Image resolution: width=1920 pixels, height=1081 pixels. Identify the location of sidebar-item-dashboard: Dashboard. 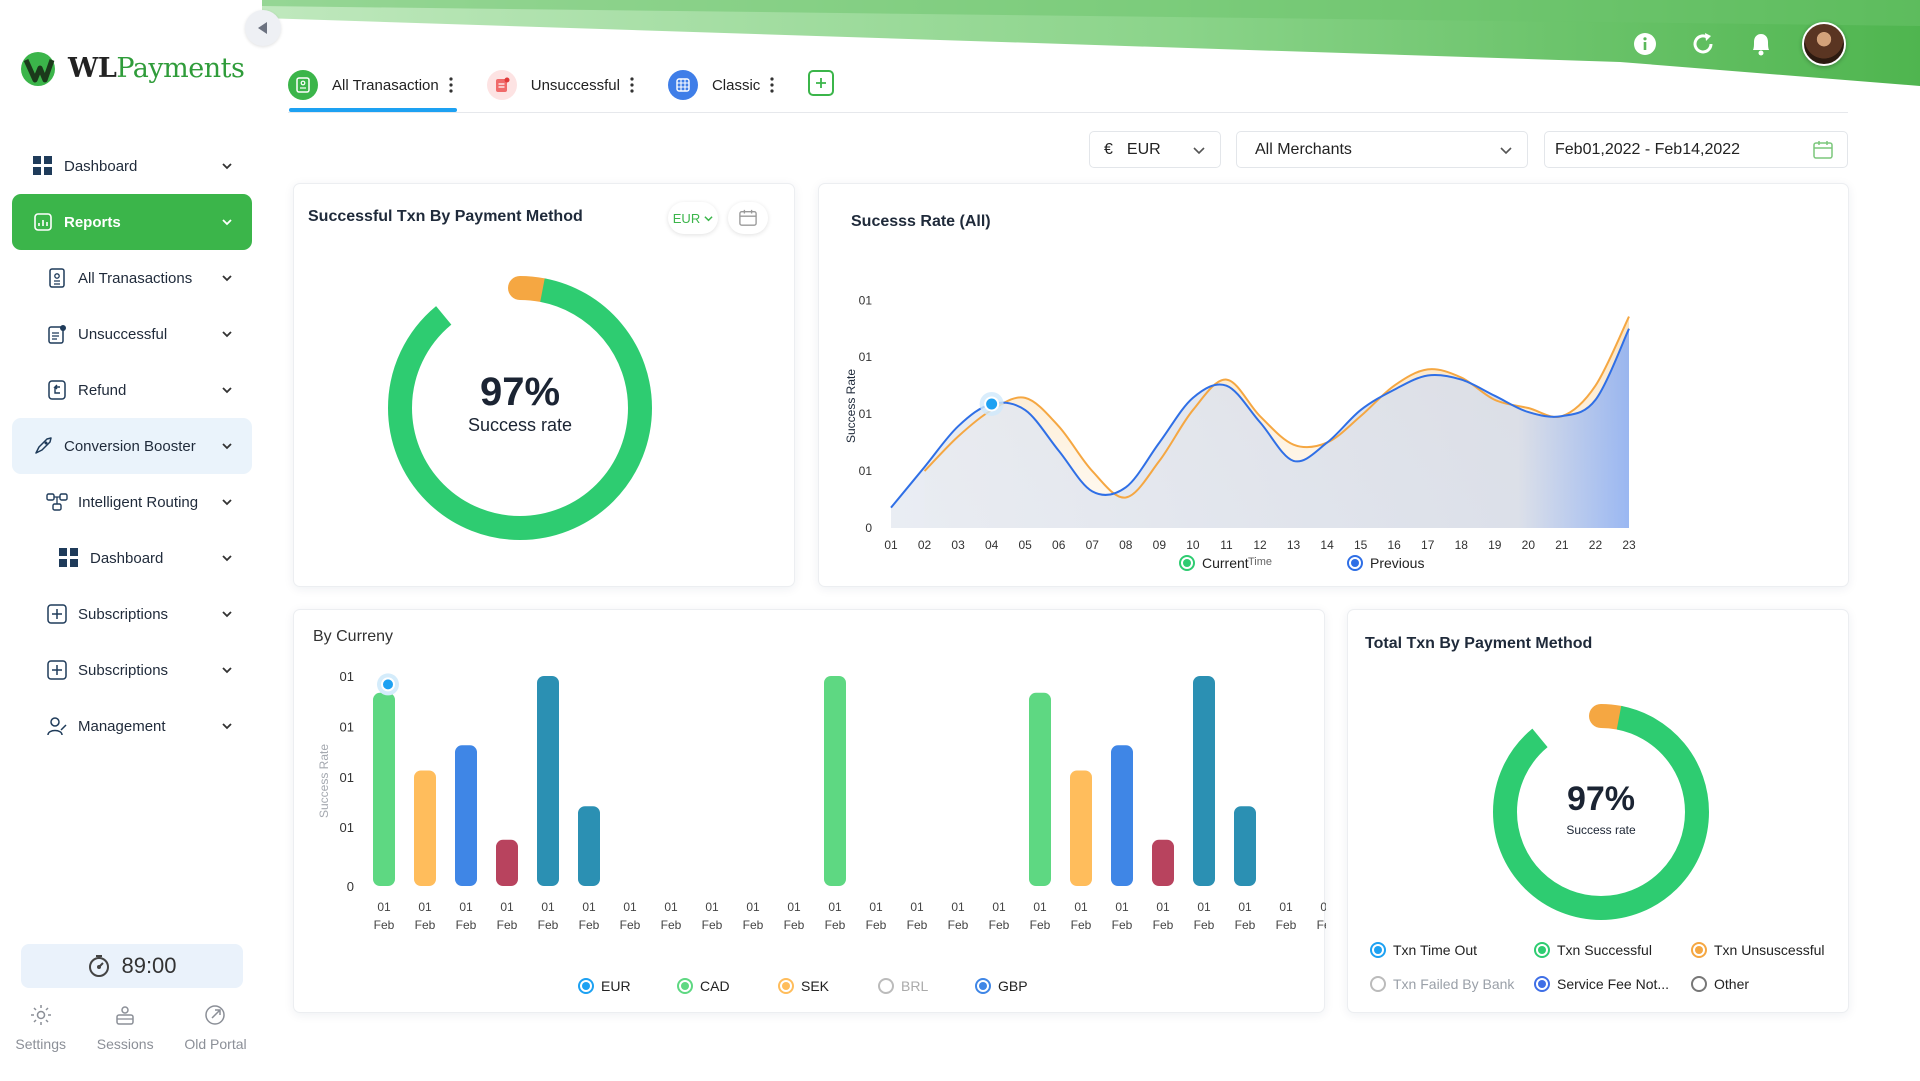
(132, 166).